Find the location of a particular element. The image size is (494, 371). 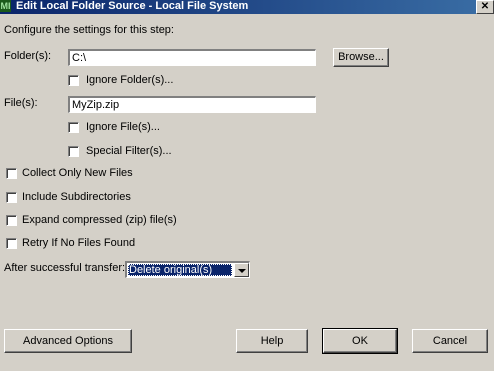

app-icon: MI is located at coordinates (5, 6).